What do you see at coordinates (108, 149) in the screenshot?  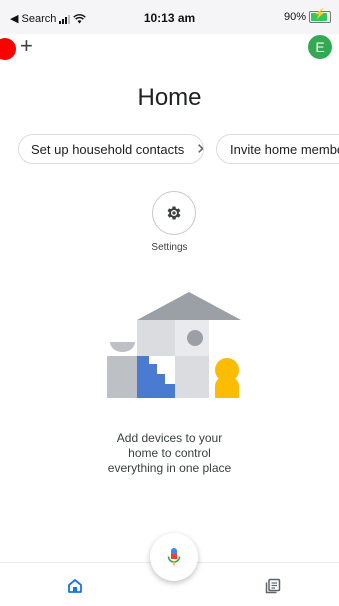 I see `chip-label: Set up household contacts` at bounding box center [108, 149].